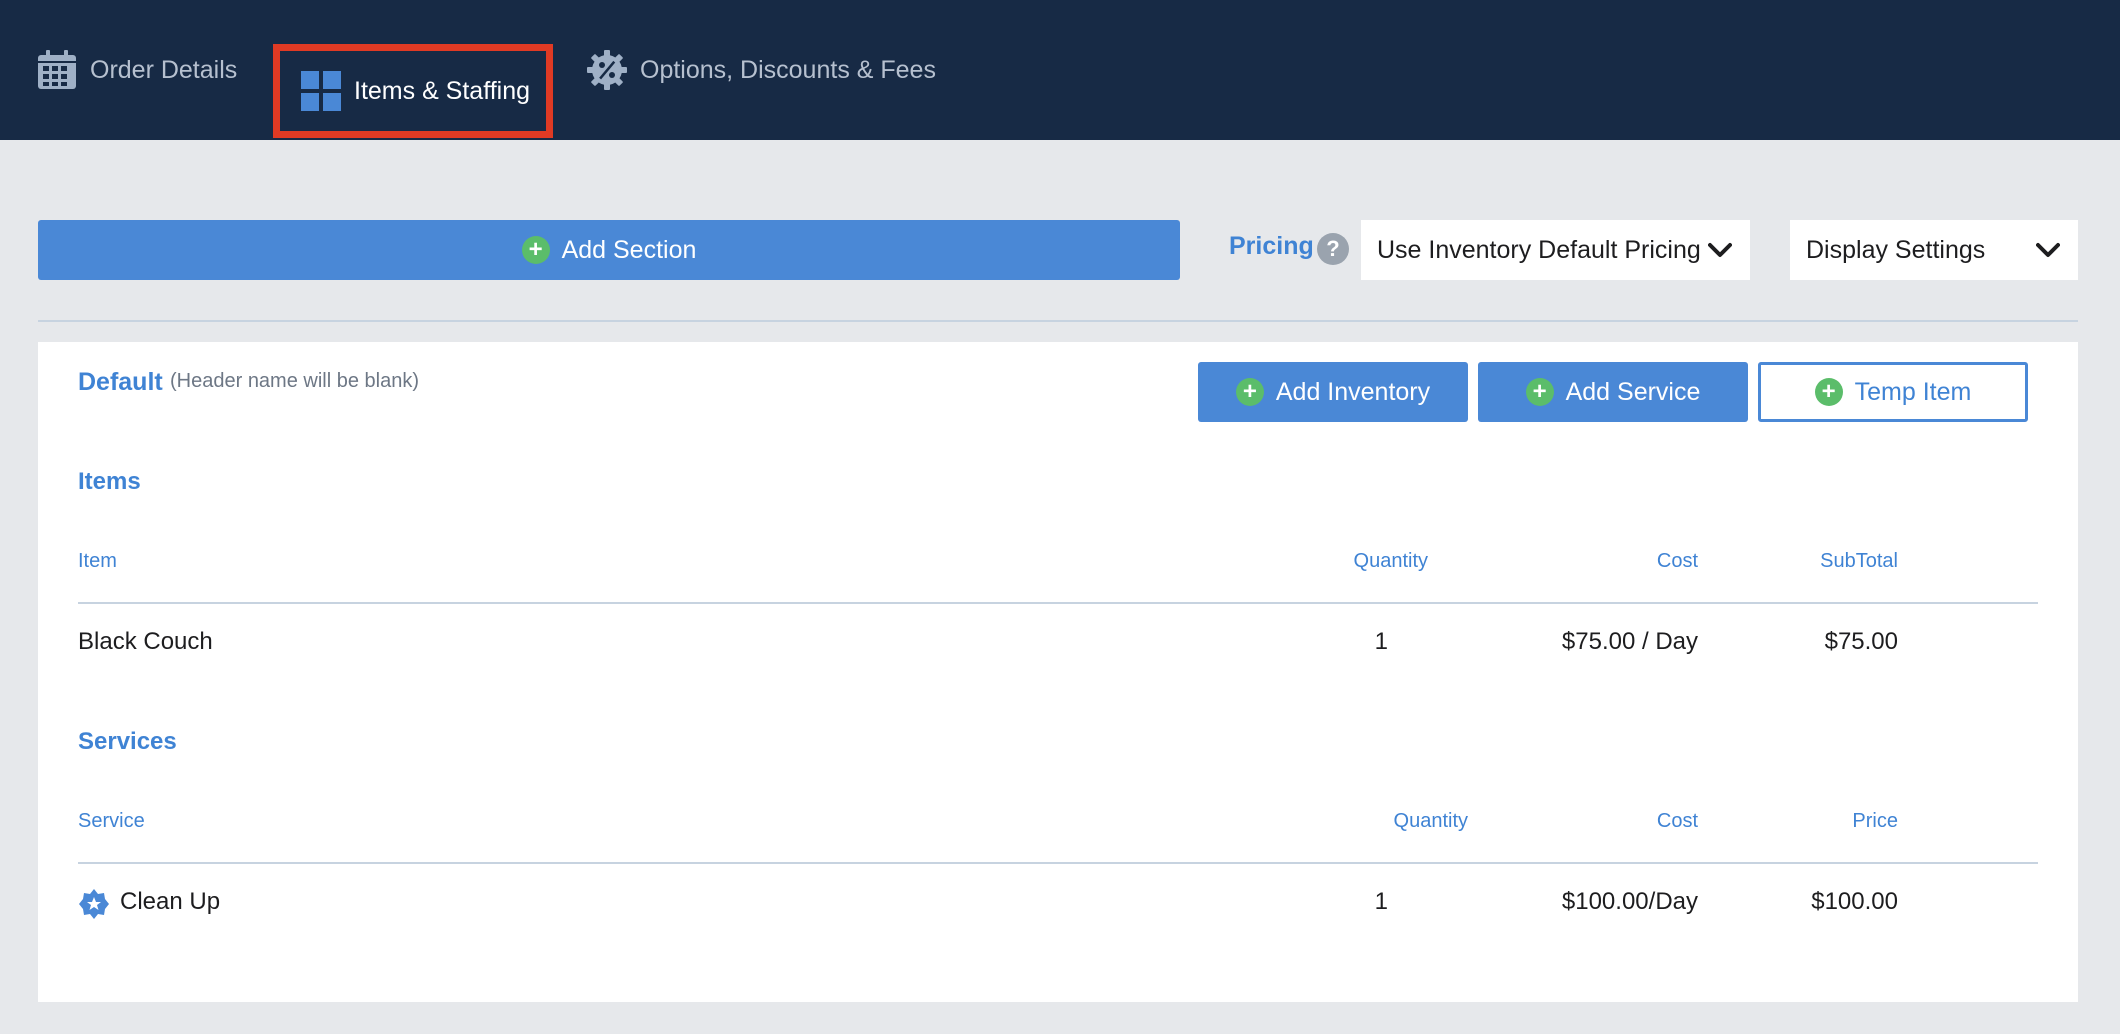 The image size is (2120, 1034). Describe the element at coordinates (120, 382) in the screenshot. I see `section-title: Default` at that location.